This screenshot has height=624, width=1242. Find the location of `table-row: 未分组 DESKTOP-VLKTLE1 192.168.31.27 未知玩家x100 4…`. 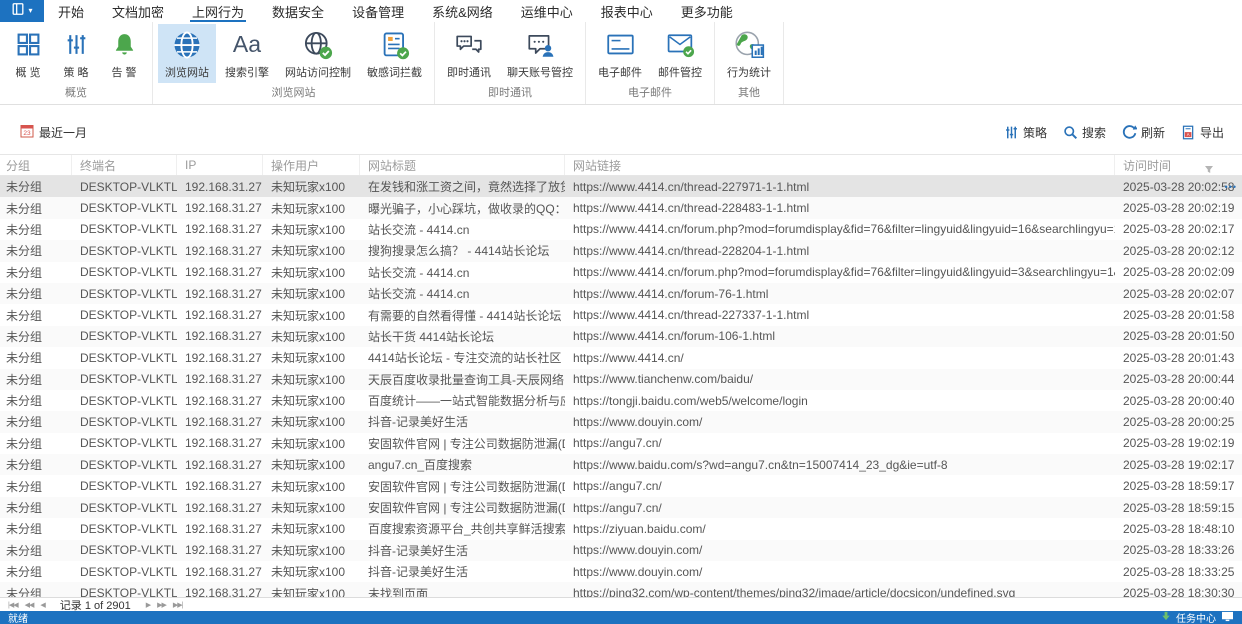

table-row: 未分组 DESKTOP-VLKTLE1 192.168.31.27 未知玩家x100 4… is located at coordinates (621, 357).